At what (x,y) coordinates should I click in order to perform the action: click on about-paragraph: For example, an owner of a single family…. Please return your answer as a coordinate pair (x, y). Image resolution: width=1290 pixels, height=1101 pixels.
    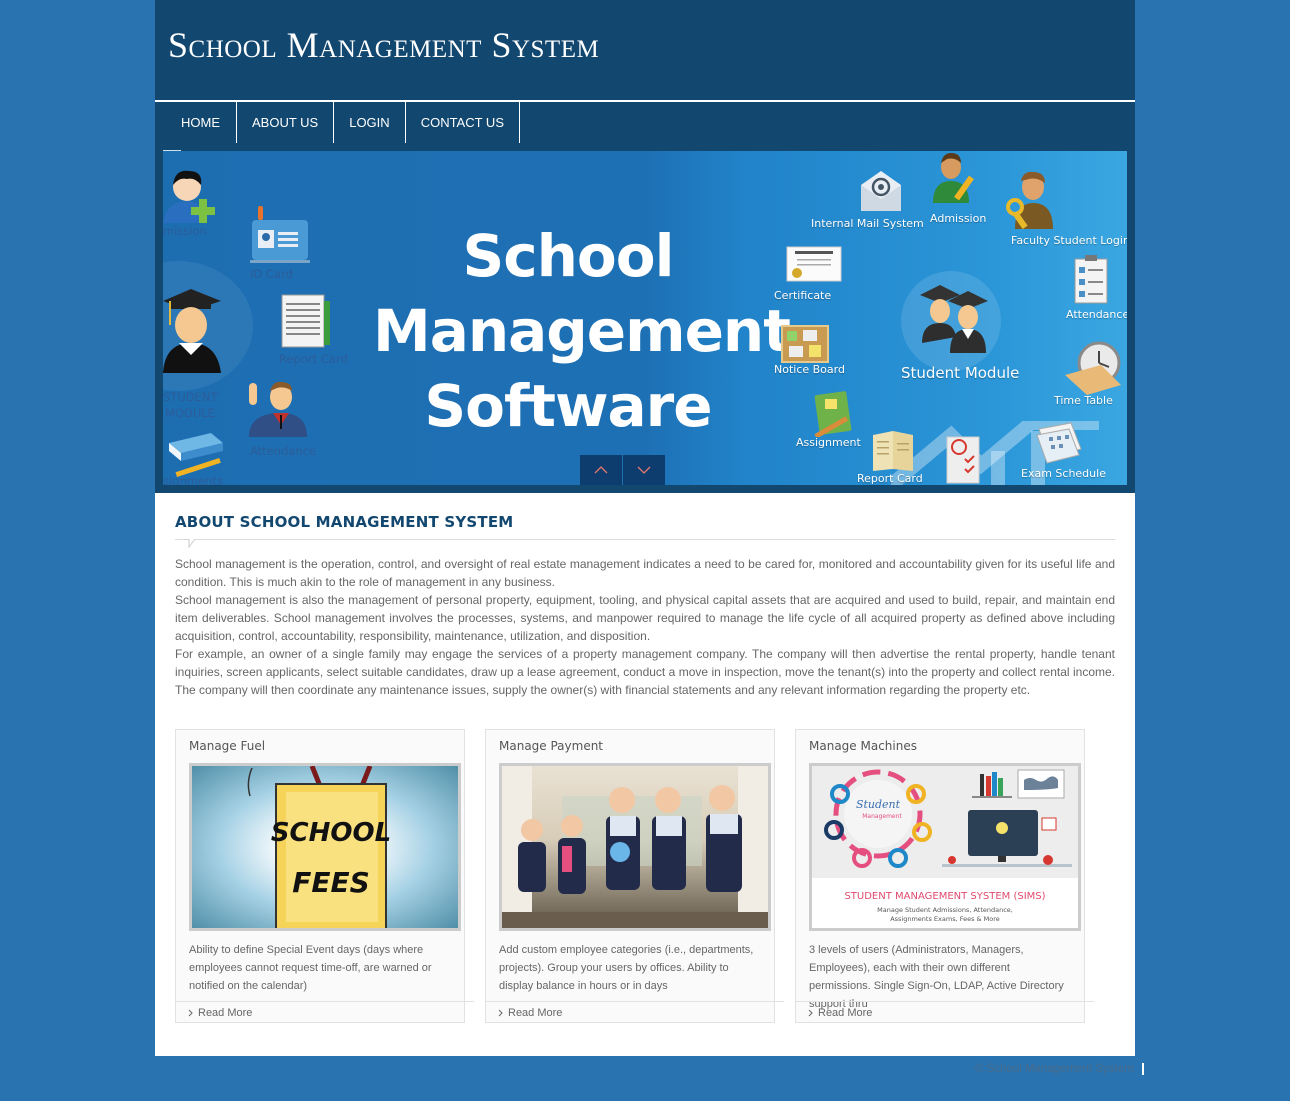
    Looking at the image, I should click on (645, 672).